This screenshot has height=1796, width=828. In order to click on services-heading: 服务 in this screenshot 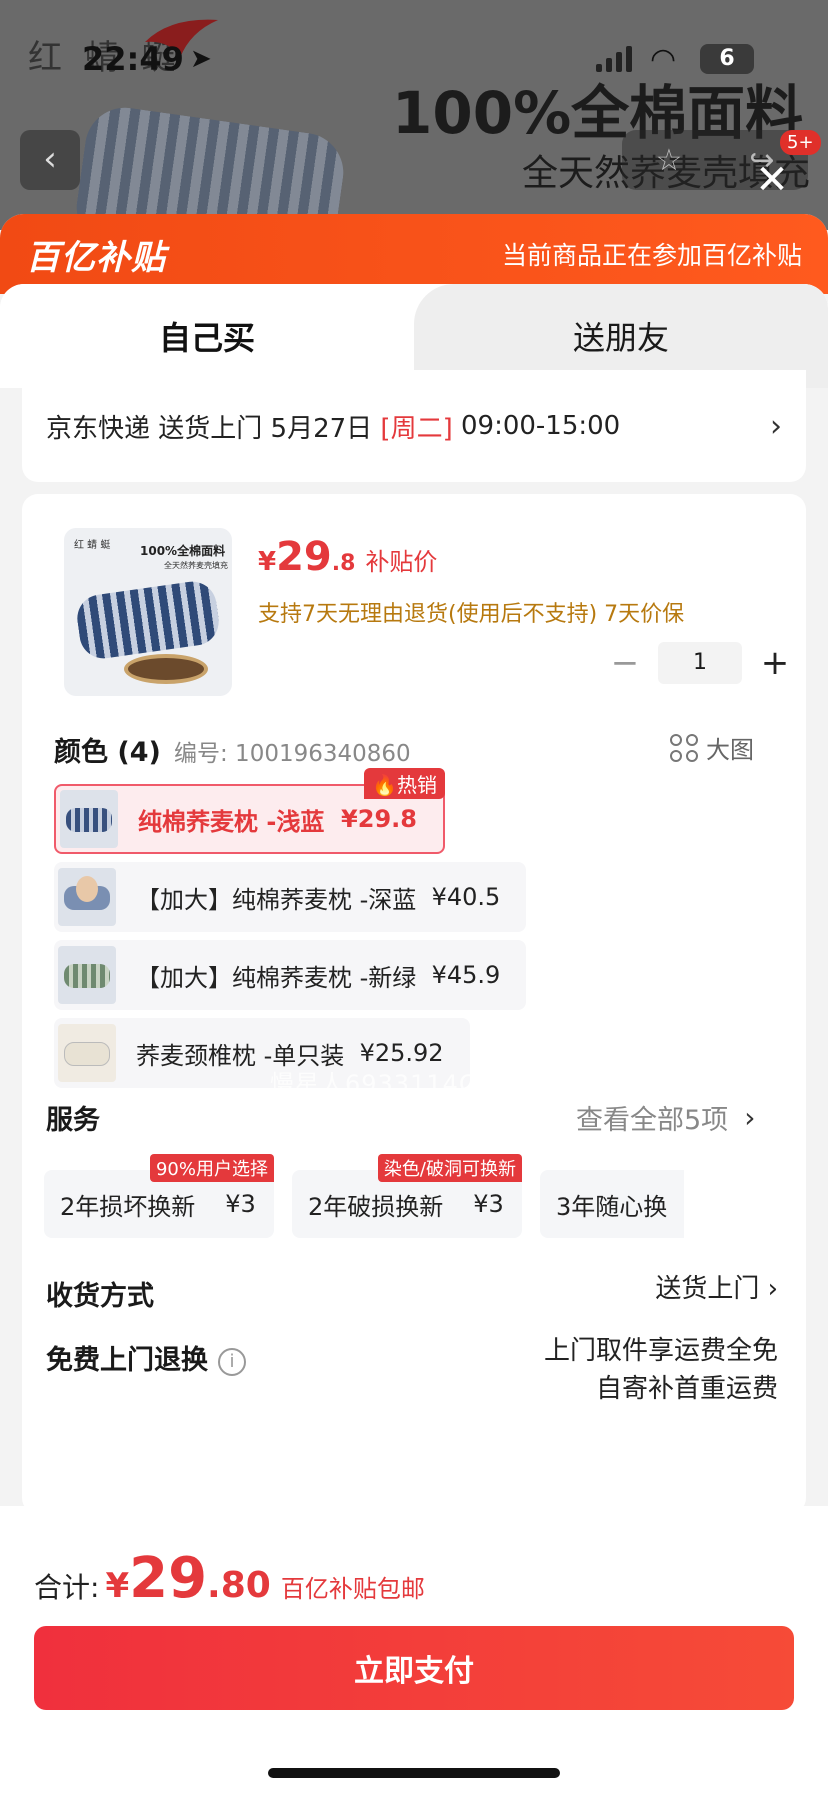, I will do `click(73, 1120)`.